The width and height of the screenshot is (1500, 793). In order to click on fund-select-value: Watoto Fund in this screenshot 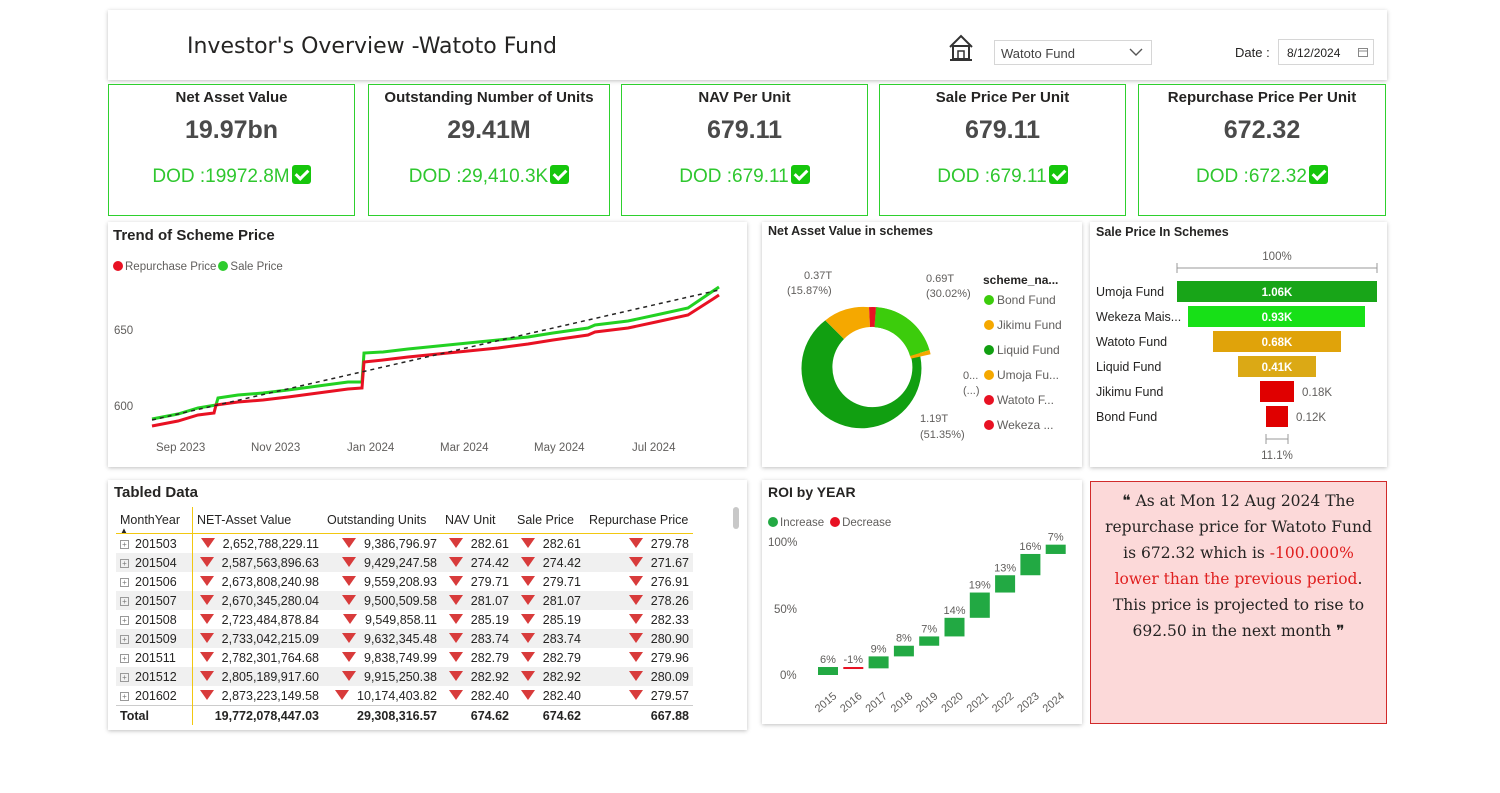, I will do `click(1038, 53)`.